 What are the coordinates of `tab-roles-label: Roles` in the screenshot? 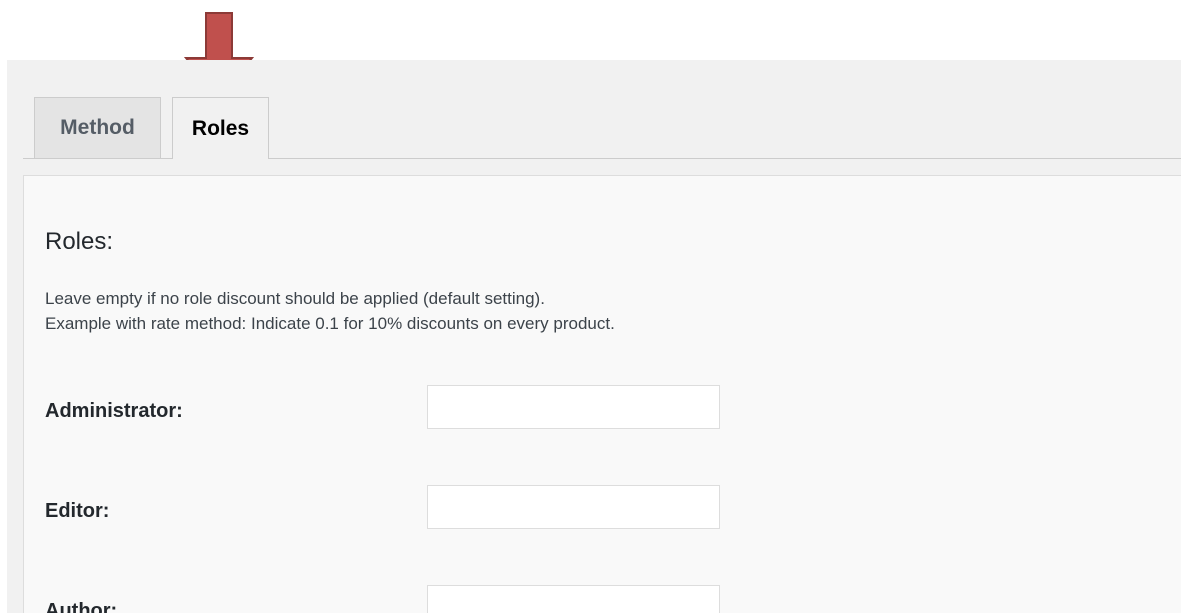 It's located at (220, 128).